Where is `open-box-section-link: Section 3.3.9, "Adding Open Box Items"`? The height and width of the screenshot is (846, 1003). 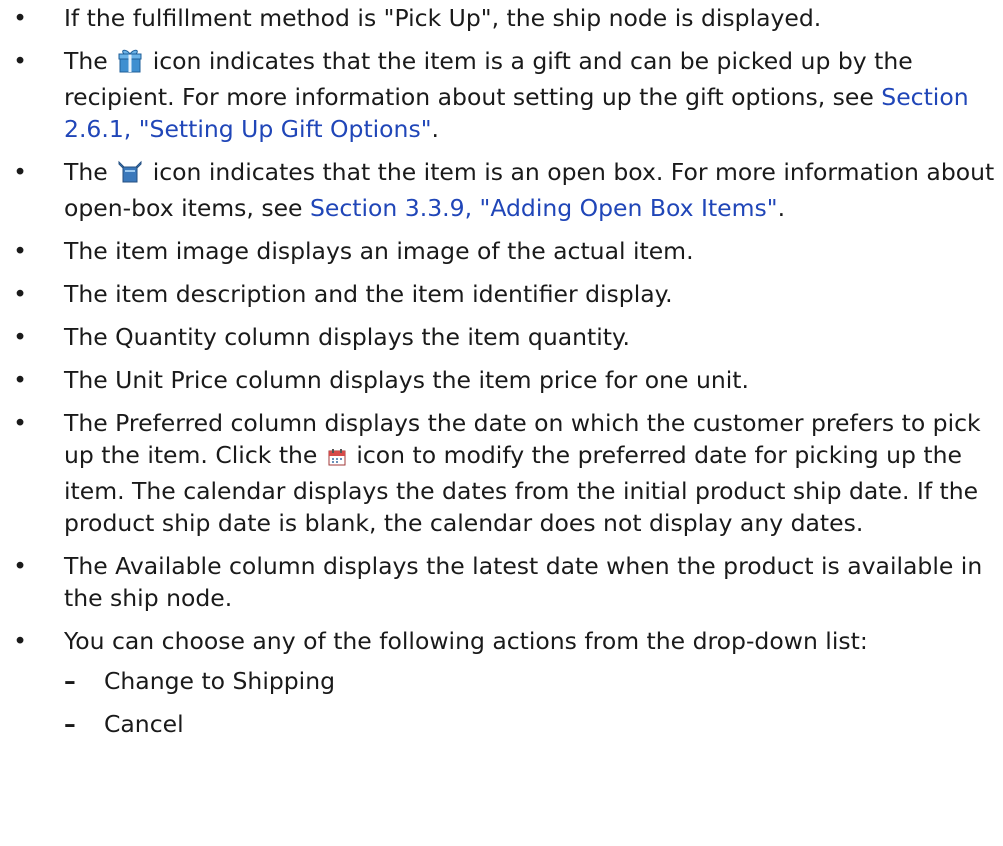
open-box-section-link: Section 3.3.9, "Adding Open Box Items" is located at coordinates (544, 208).